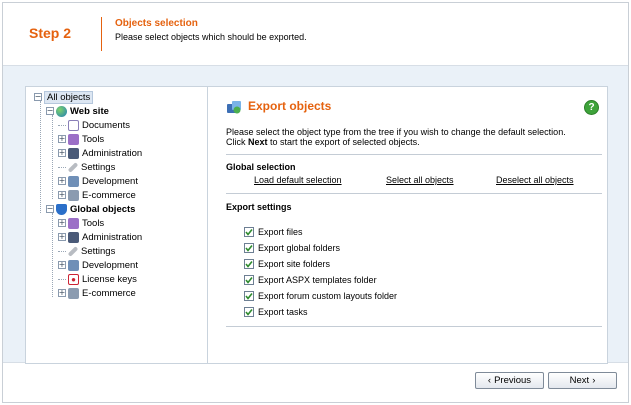  What do you see at coordinates (61, 209) in the screenshot?
I see `shield-icon` at bounding box center [61, 209].